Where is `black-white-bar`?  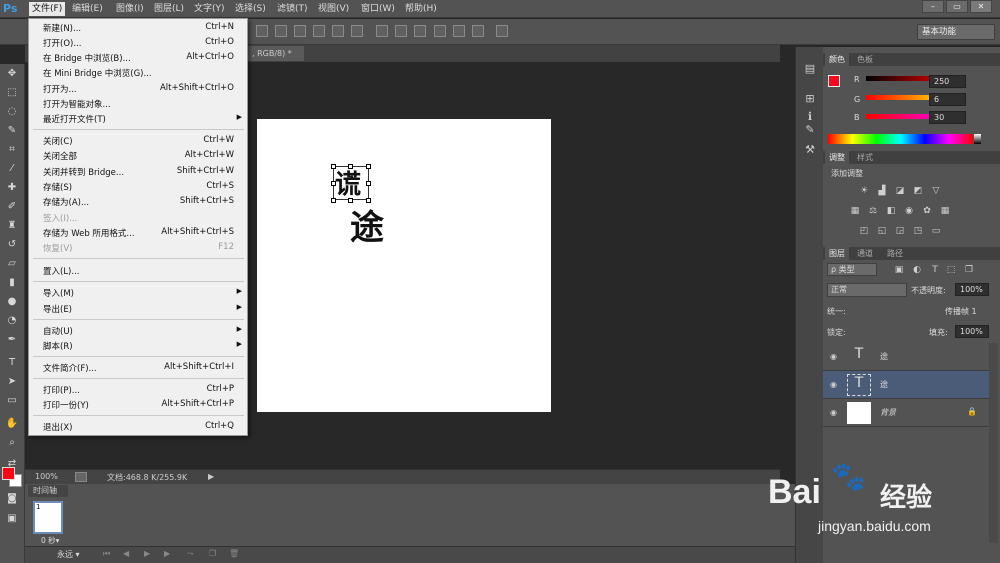
black-white-bar is located at coordinates (977, 139).